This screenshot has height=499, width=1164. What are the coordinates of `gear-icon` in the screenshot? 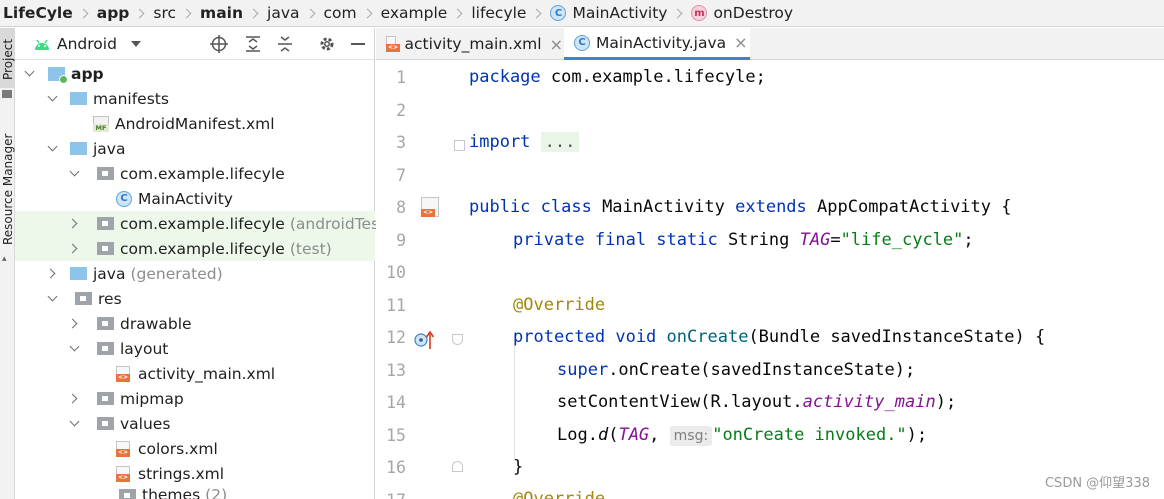 It's located at (327, 44).